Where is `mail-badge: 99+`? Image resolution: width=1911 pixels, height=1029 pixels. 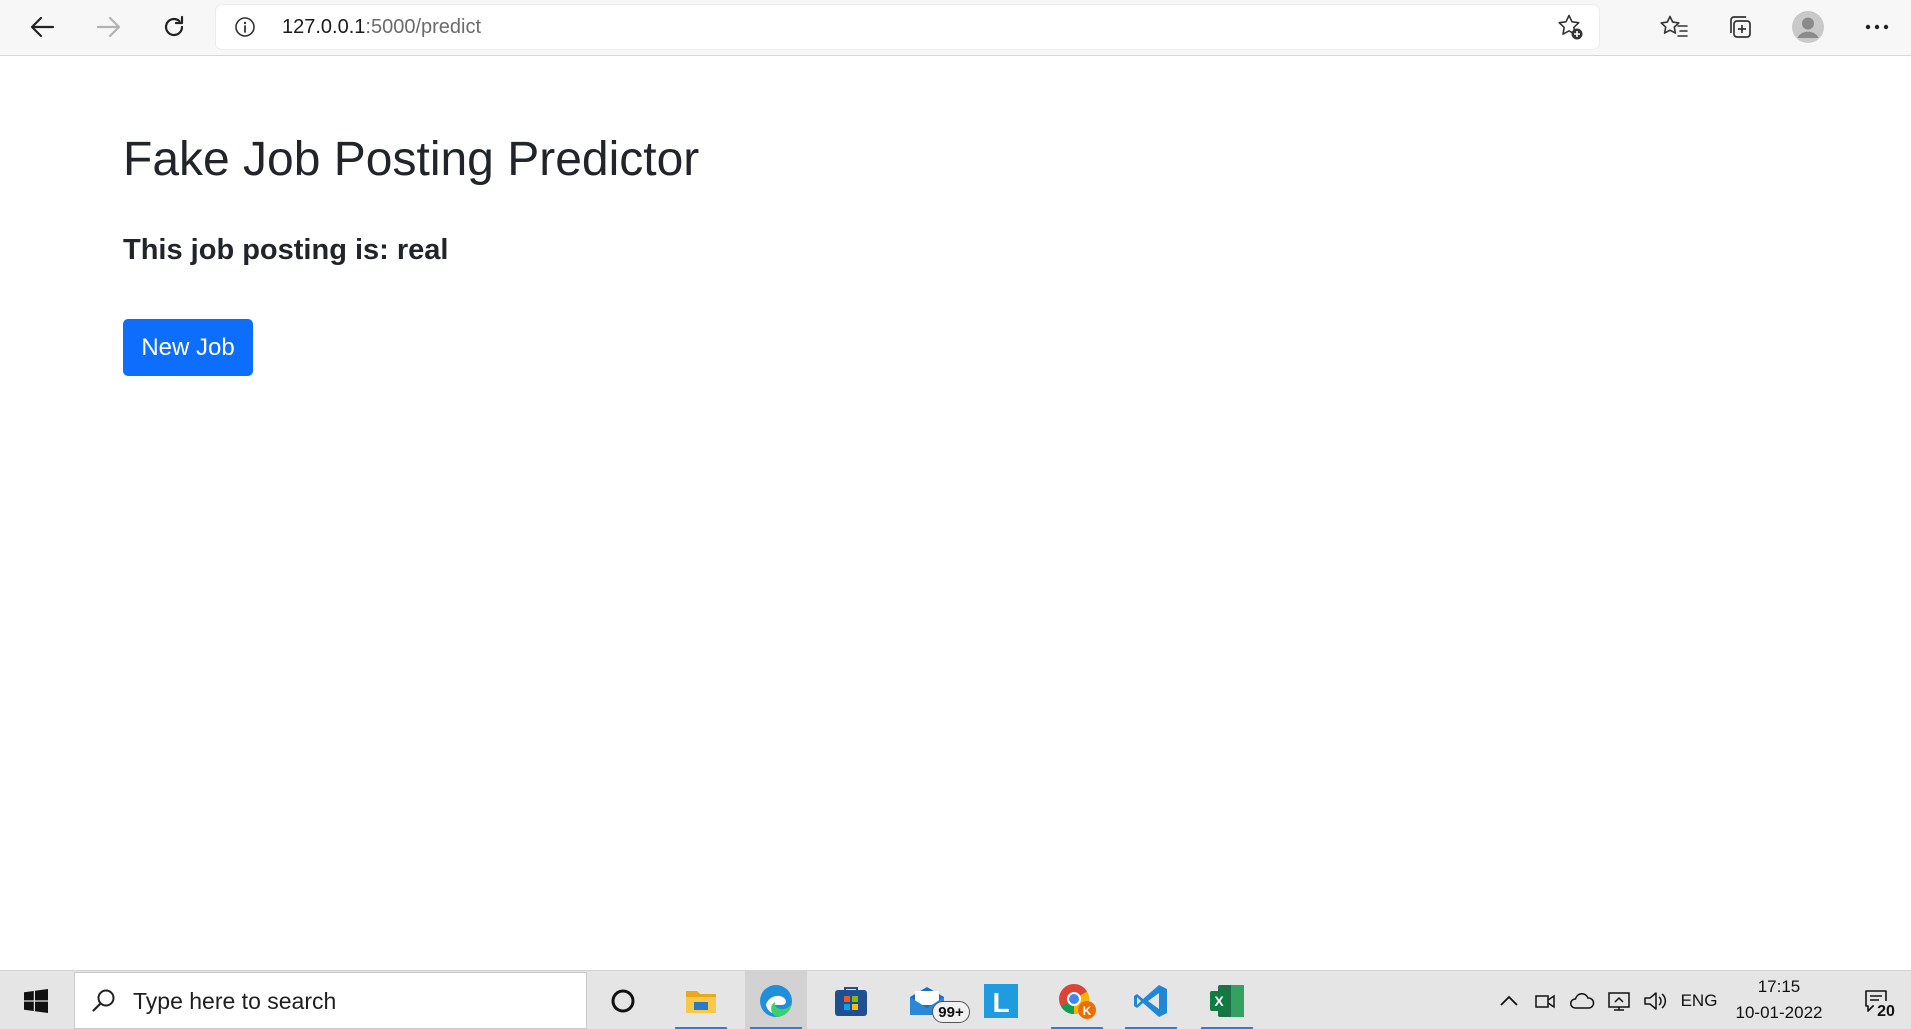 mail-badge: 99+ is located at coordinates (951, 1012).